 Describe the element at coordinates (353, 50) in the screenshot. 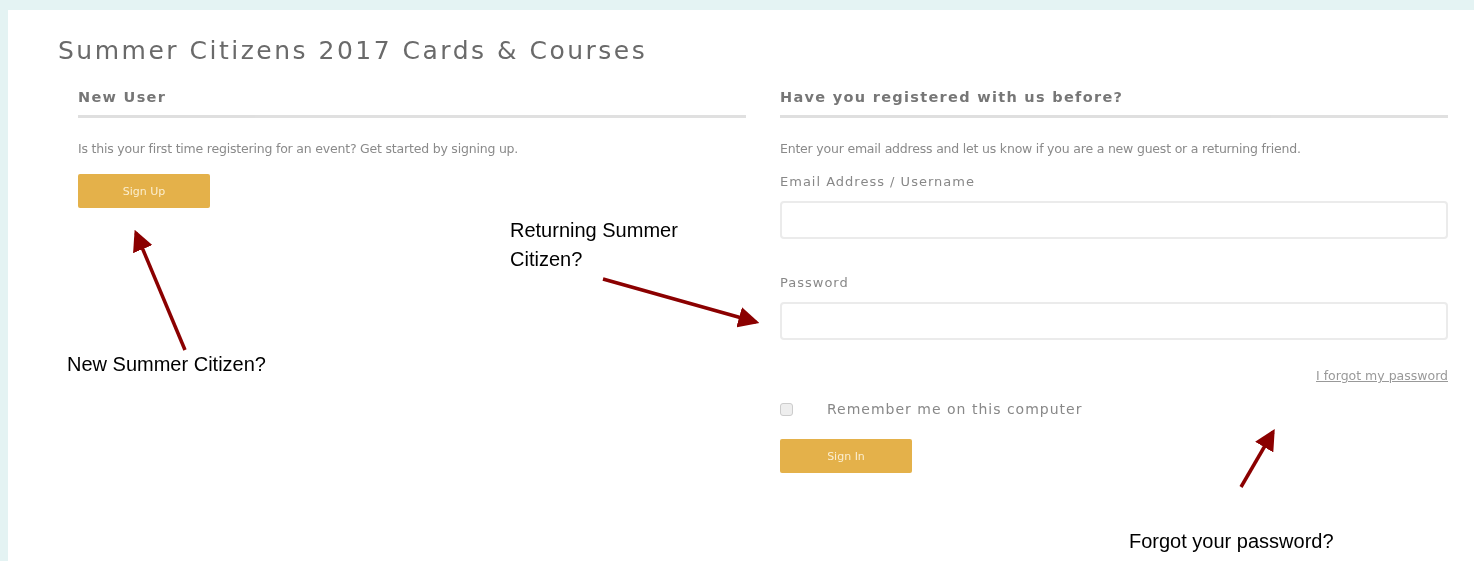

I see `page-title: Summer Citizens 2017 Cards & Courses` at that location.